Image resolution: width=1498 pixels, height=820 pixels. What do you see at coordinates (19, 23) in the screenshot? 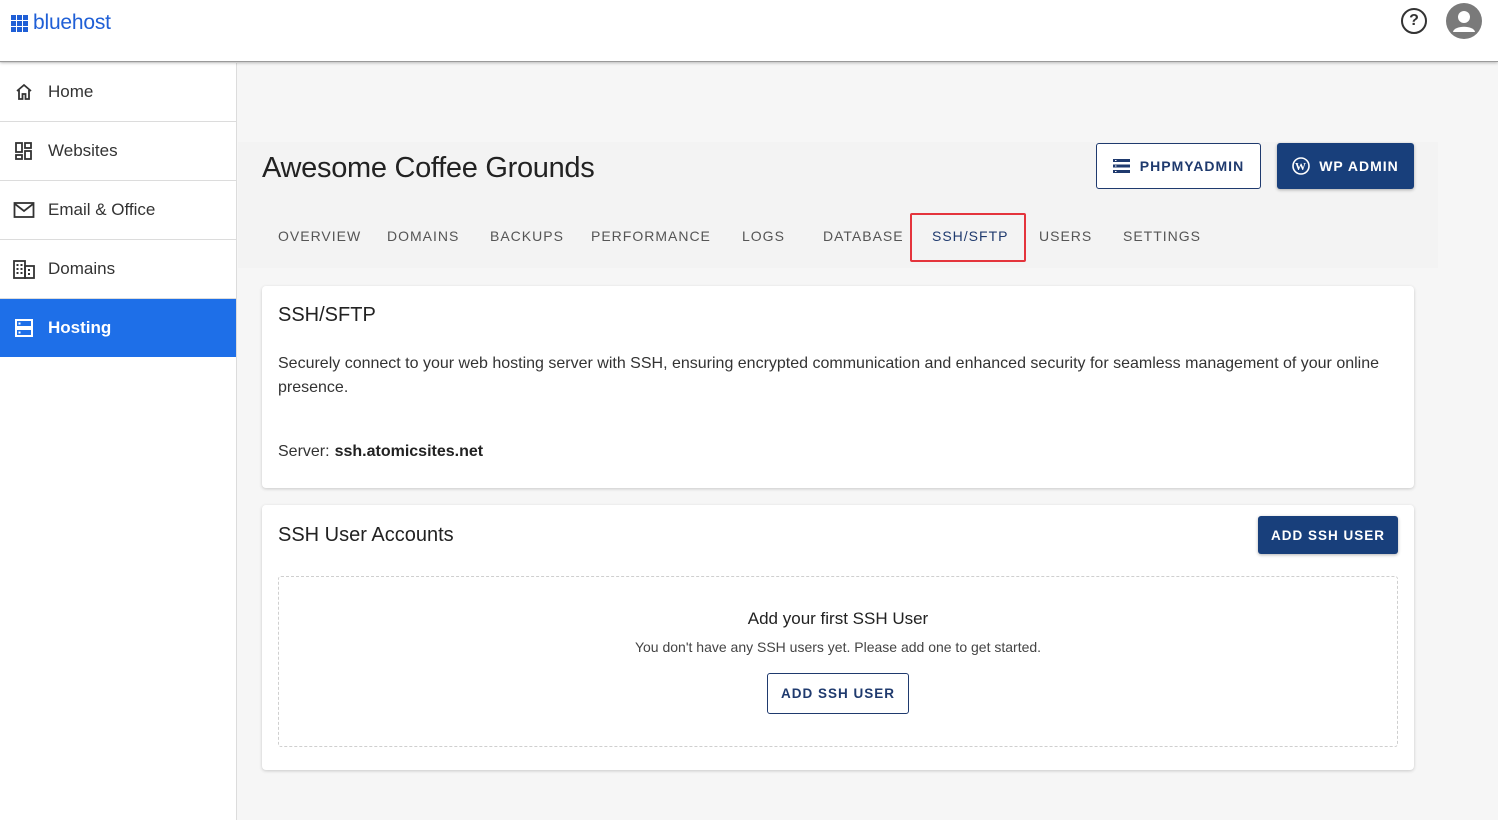
I see `logo-grid-icon` at bounding box center [19, 23].